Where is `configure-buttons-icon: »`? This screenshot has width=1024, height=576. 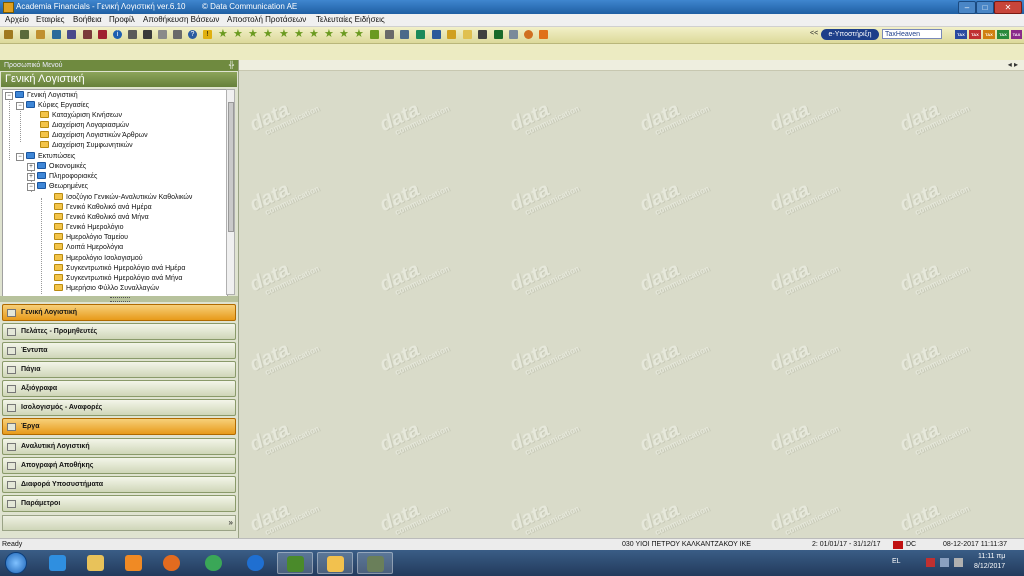
configure-buttons-icon: » is located at coordinates (231, 522).